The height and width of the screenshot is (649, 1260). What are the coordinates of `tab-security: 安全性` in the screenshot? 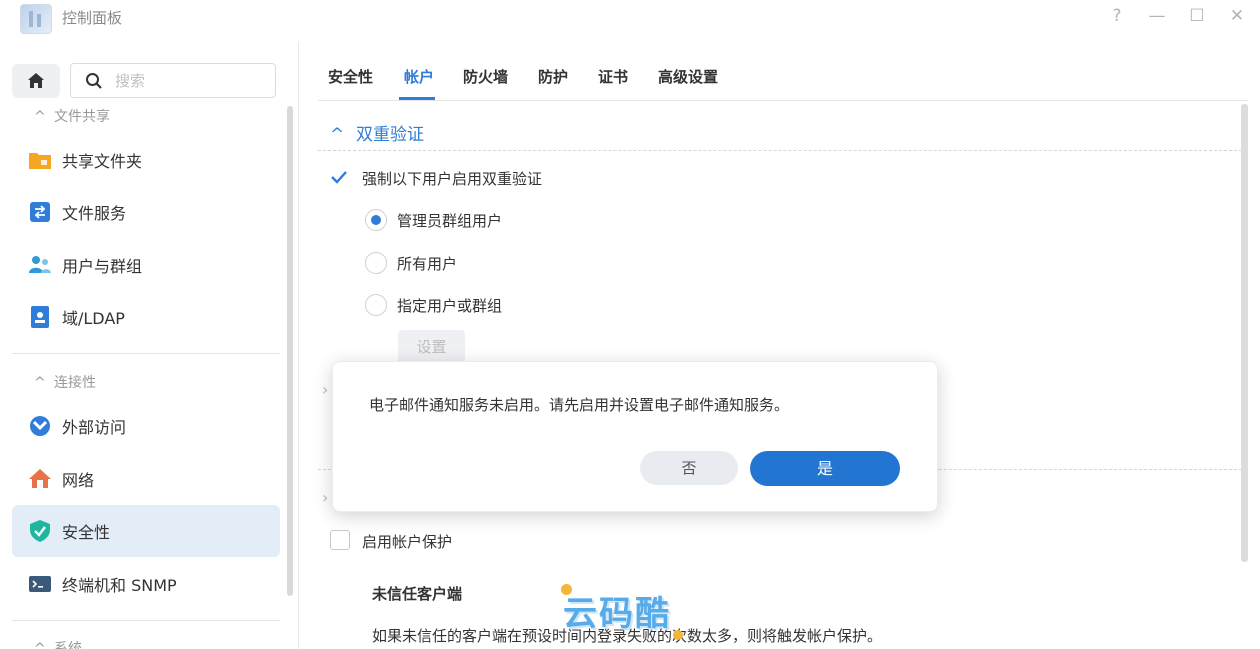 It's located at (350, 76).